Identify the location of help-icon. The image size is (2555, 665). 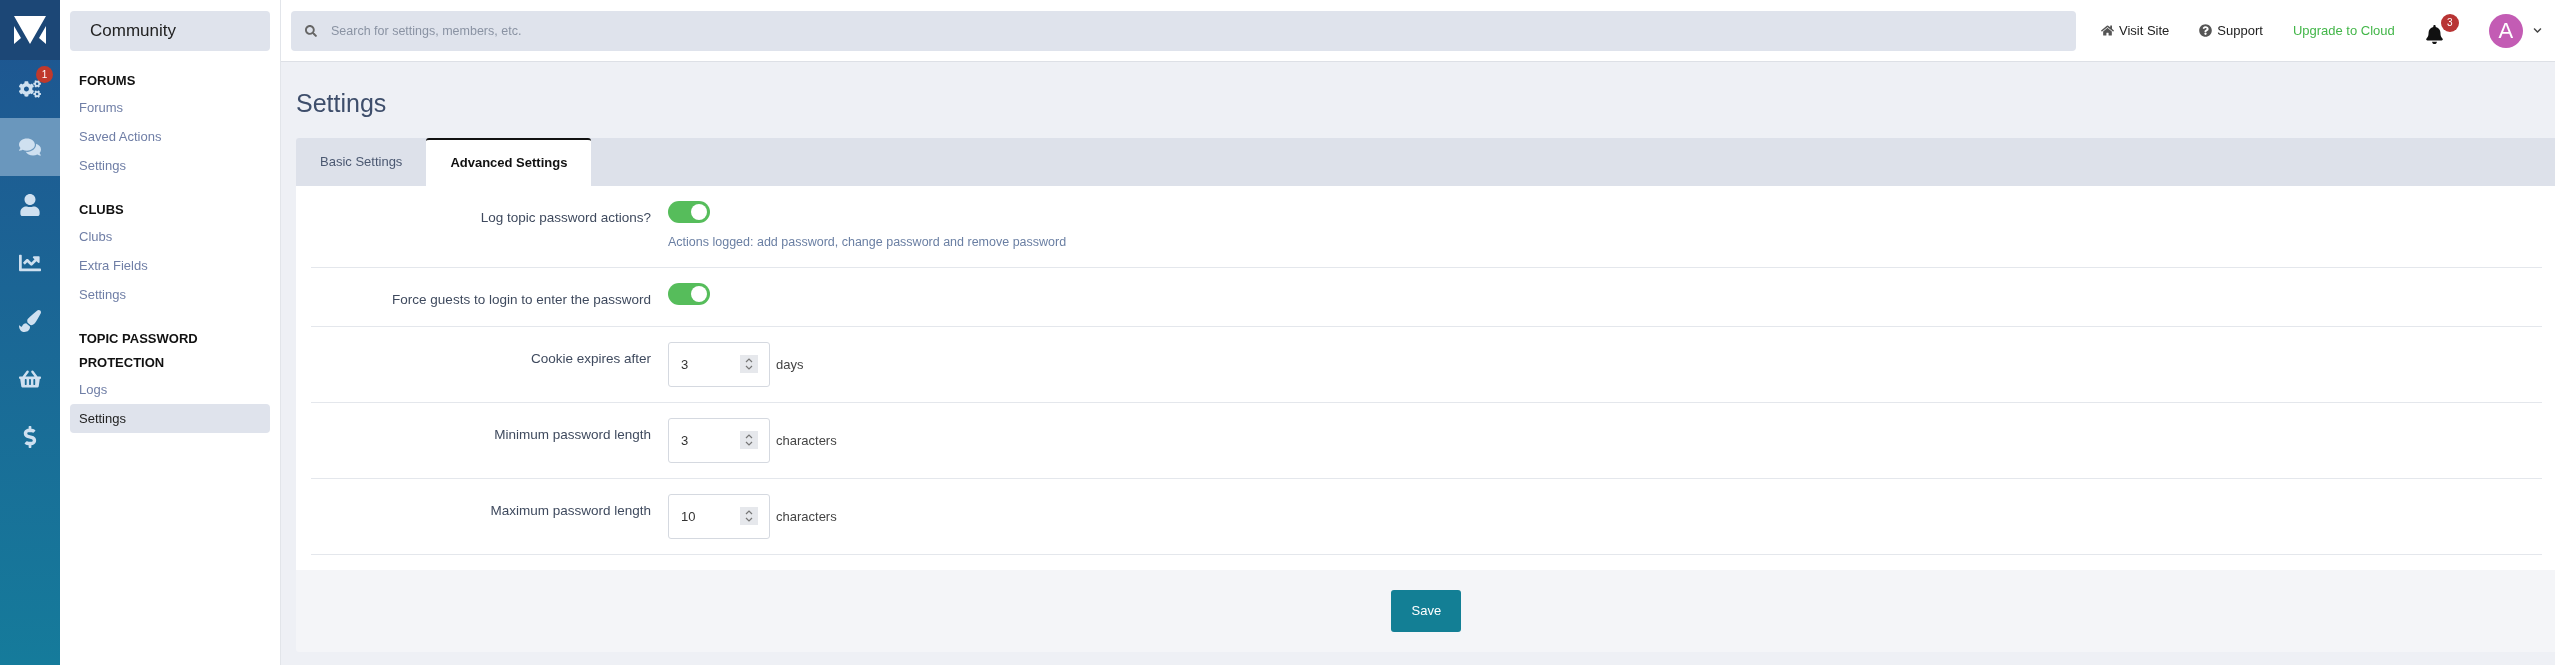
(2206, 30).